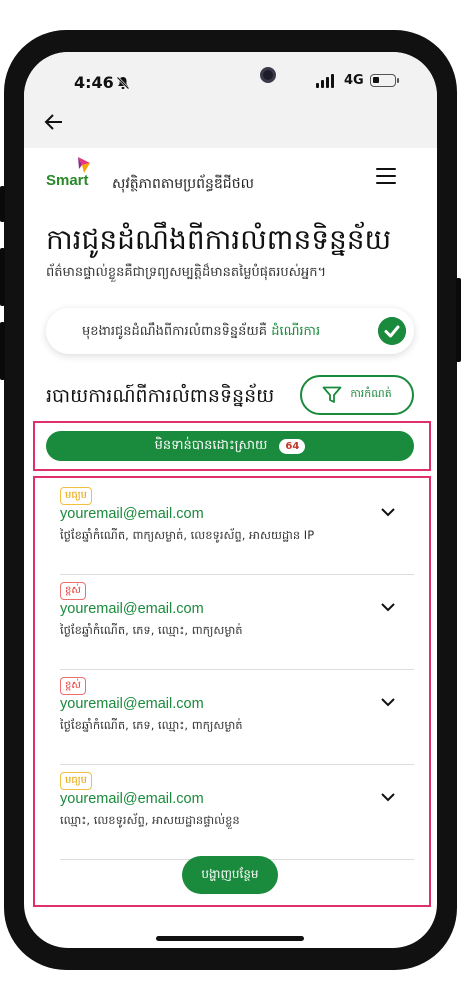 This screenshot has width=461, height=1000. I want to click on show-more-button: បង្ហាញបន្ថែម, so click(230, 875).